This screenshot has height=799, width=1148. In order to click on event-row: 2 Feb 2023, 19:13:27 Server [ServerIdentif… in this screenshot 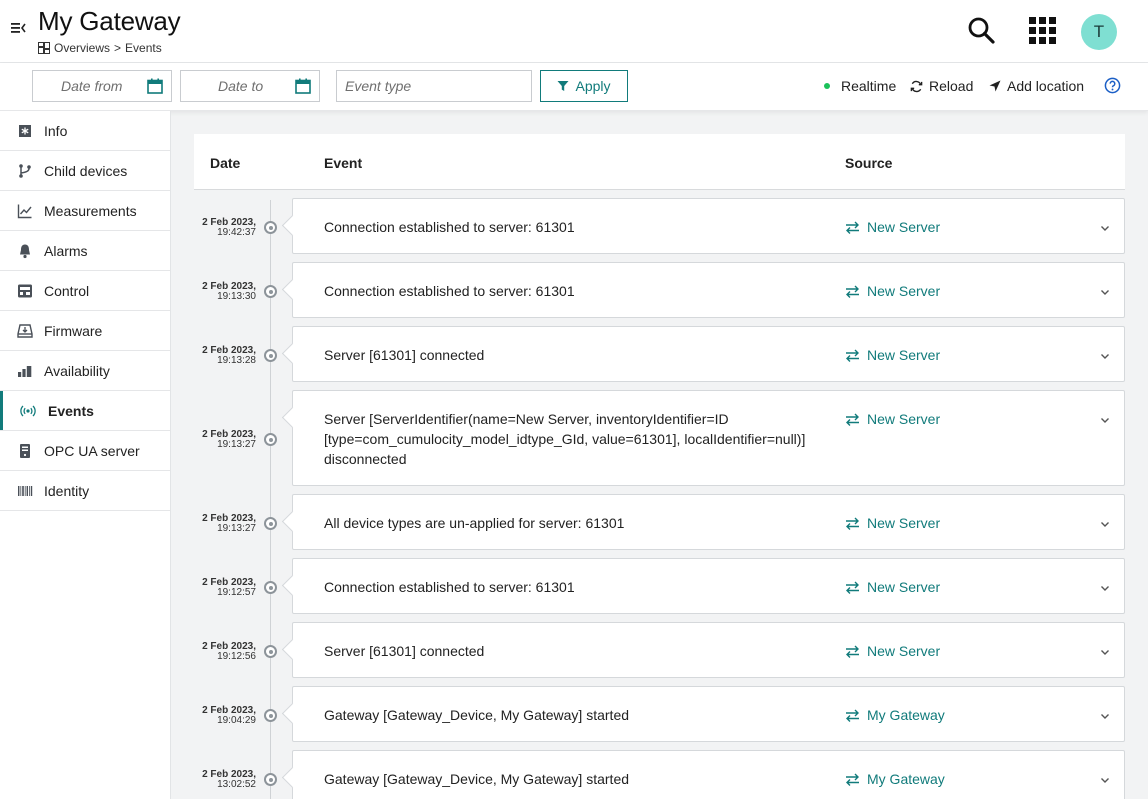, I will do `click(659, 438)`.